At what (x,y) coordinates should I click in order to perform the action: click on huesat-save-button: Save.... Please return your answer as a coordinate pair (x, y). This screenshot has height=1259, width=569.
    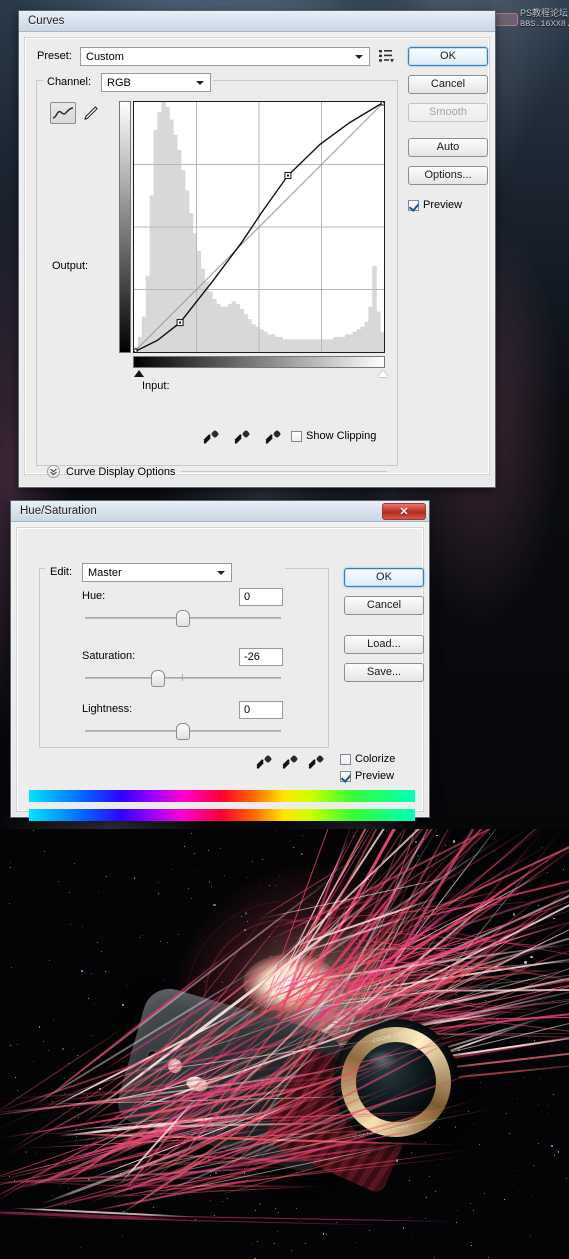
    Looking at the image, I should click on (384, 672).